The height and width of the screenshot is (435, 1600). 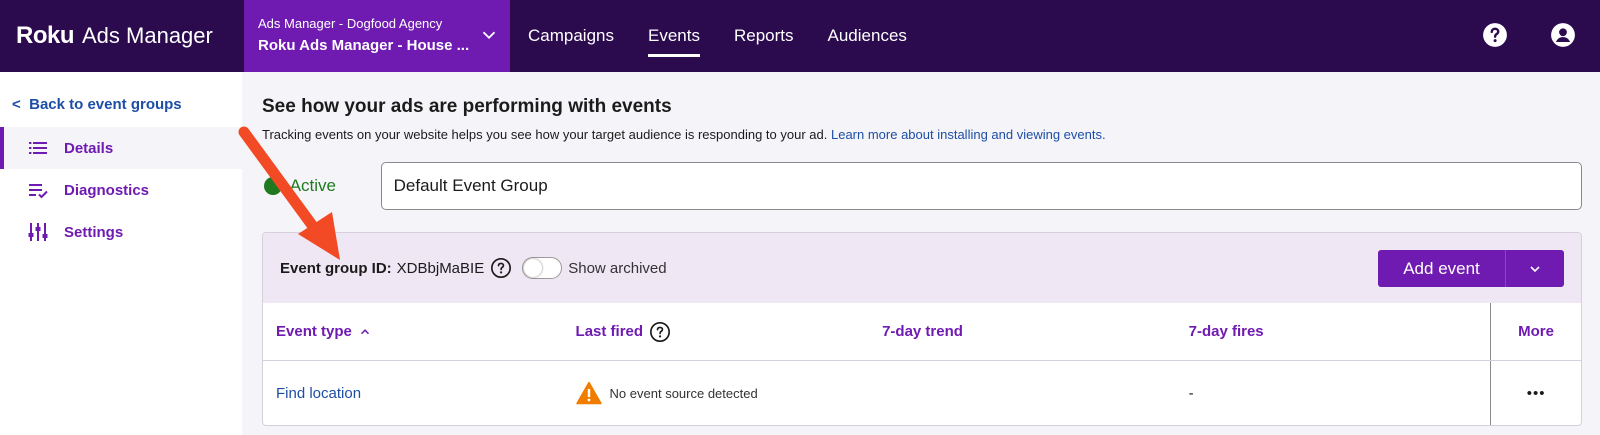 I want to click on list-icon, so click(x=38, y=148).